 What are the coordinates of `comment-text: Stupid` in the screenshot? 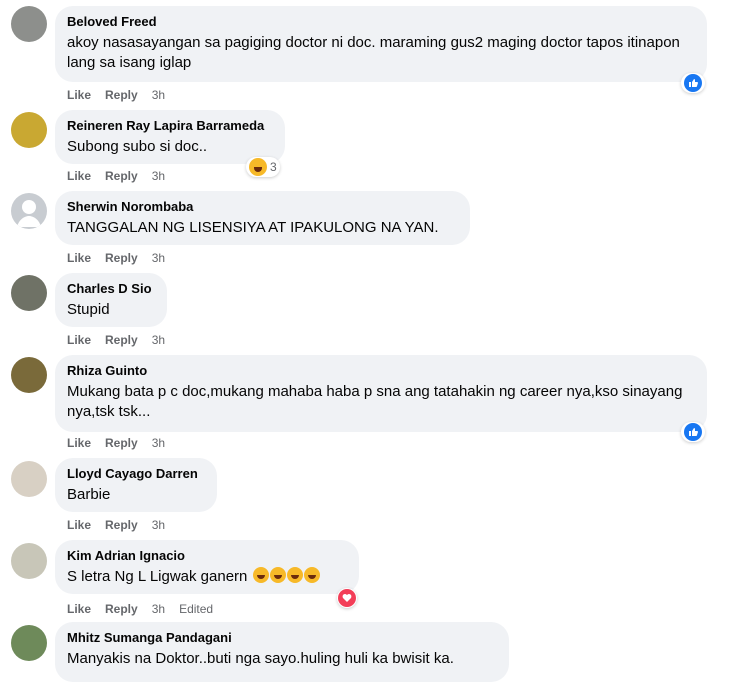 It's located at (88, 309).